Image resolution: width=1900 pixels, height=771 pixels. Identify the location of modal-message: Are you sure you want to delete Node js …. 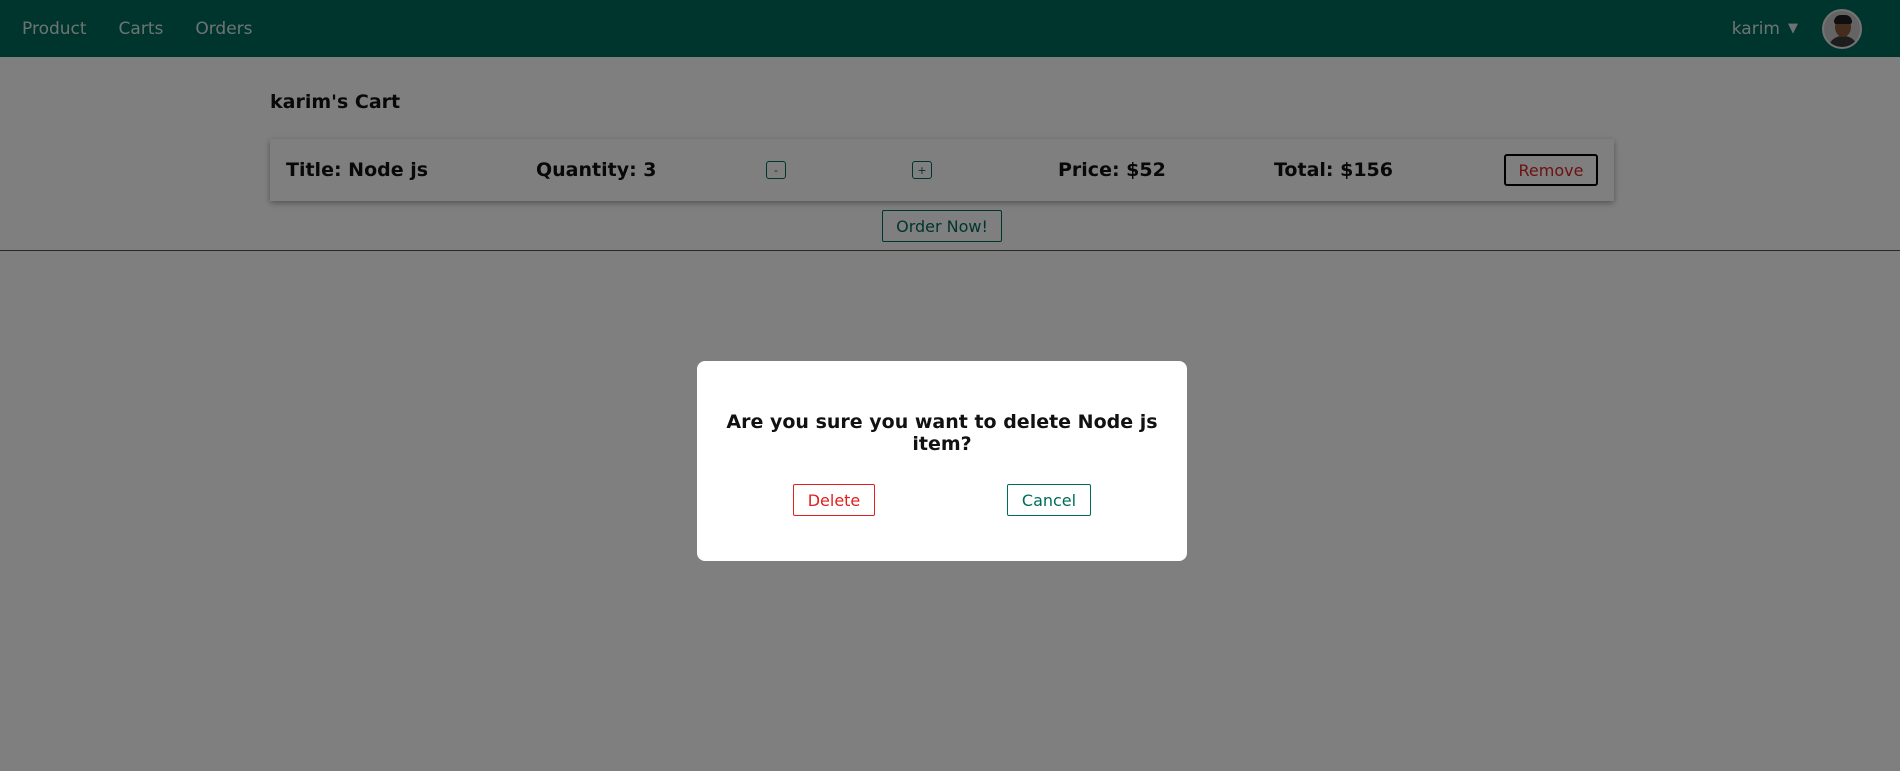
(942, 433).